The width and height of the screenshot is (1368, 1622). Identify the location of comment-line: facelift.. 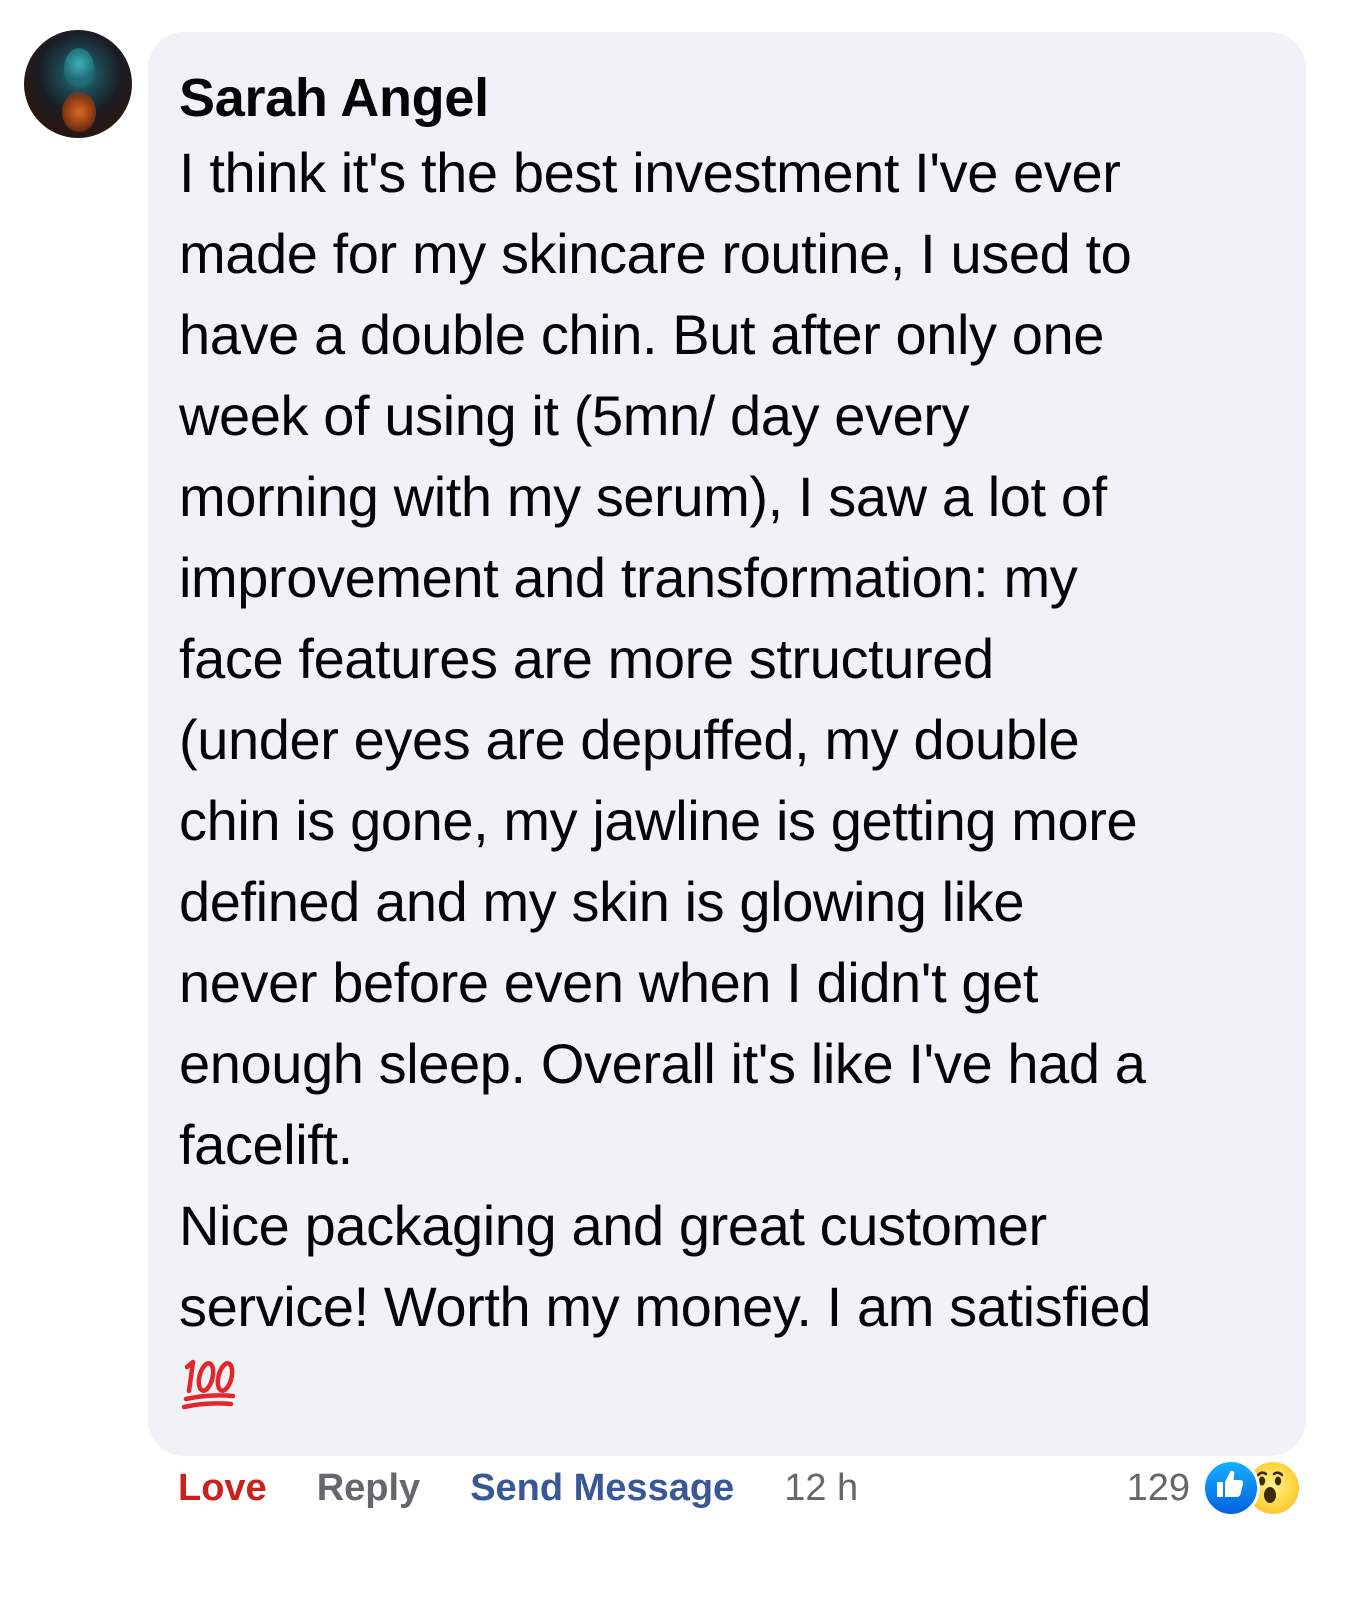
(266, 1144).